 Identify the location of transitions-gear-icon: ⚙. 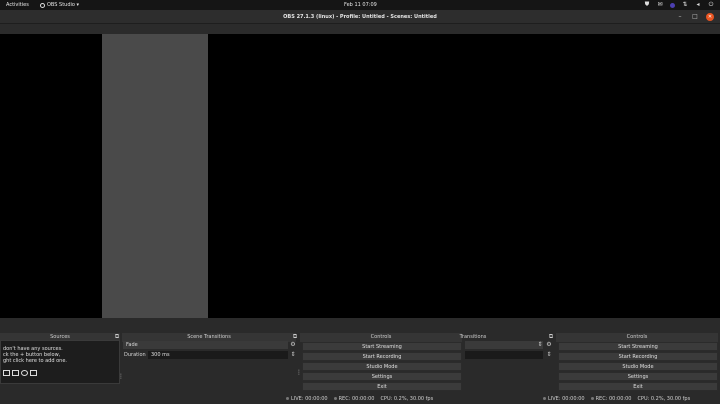
(549, 345).